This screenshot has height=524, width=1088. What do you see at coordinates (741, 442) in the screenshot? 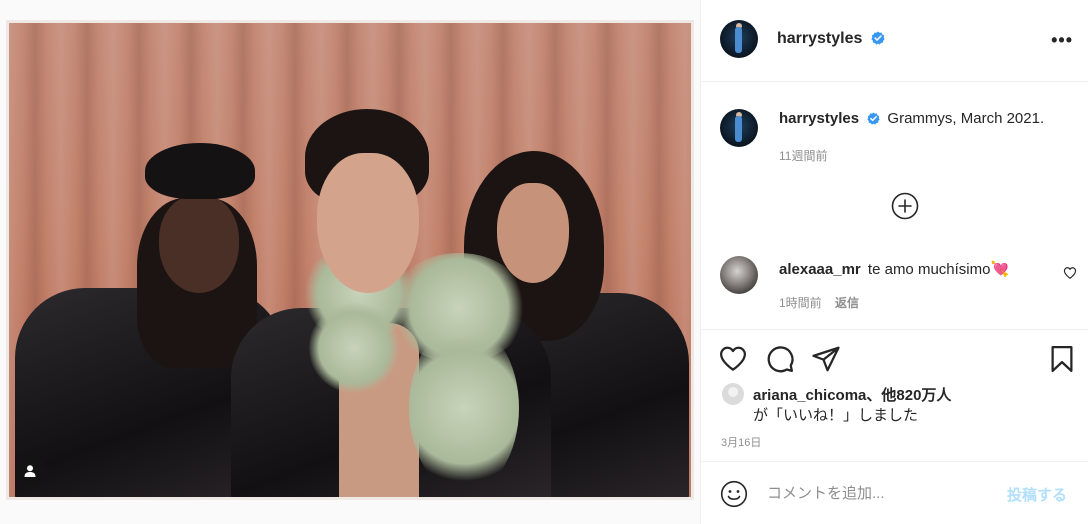
I see `post-date: 3月16日` at bounding box center [741, 442].